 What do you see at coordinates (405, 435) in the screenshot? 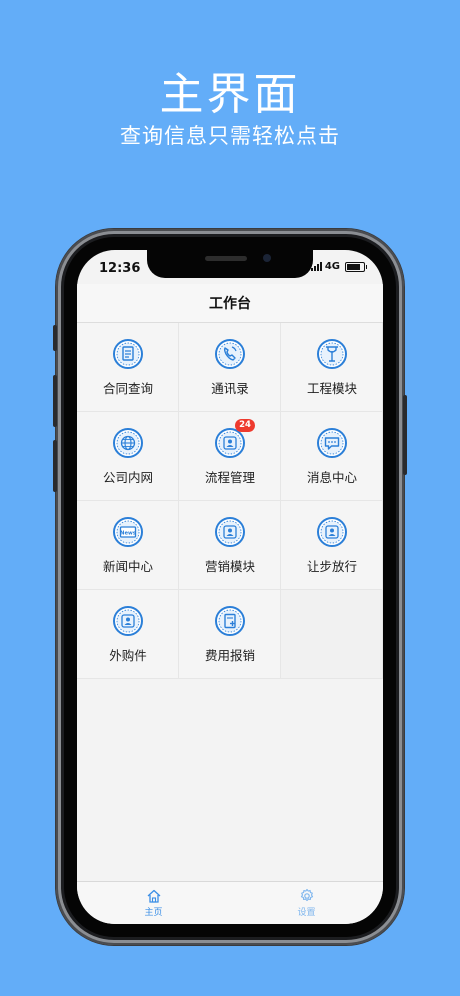
I see `power-button` at bounding box center [405, 435].